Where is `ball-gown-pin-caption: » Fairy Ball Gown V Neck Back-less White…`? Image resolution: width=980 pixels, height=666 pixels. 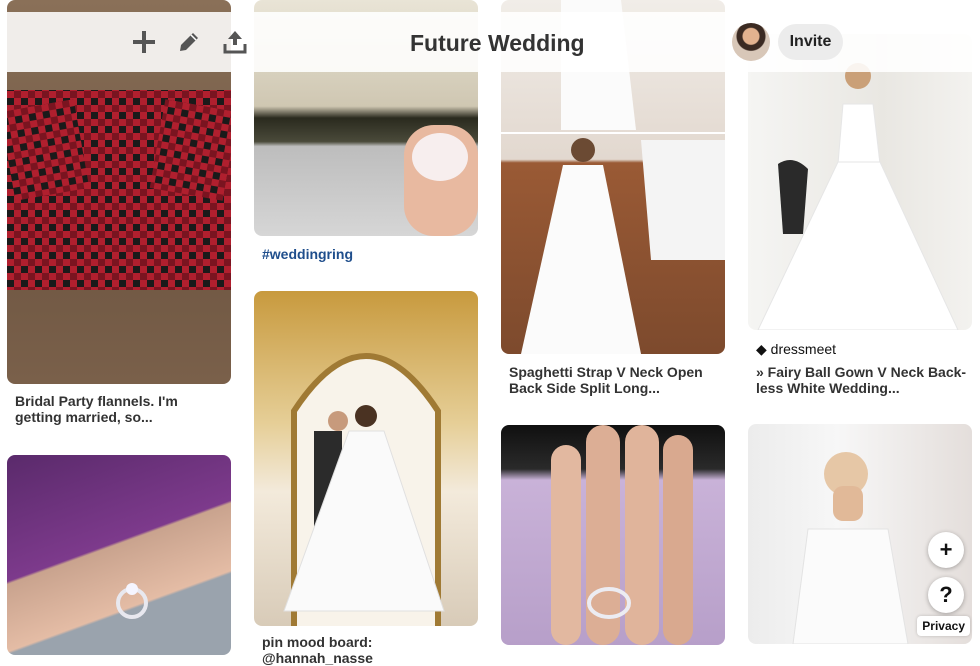
ball-gown-pin-caption: » Fairy Ball Gown V Neck Back-less White… is located at coordinates (862, 380).